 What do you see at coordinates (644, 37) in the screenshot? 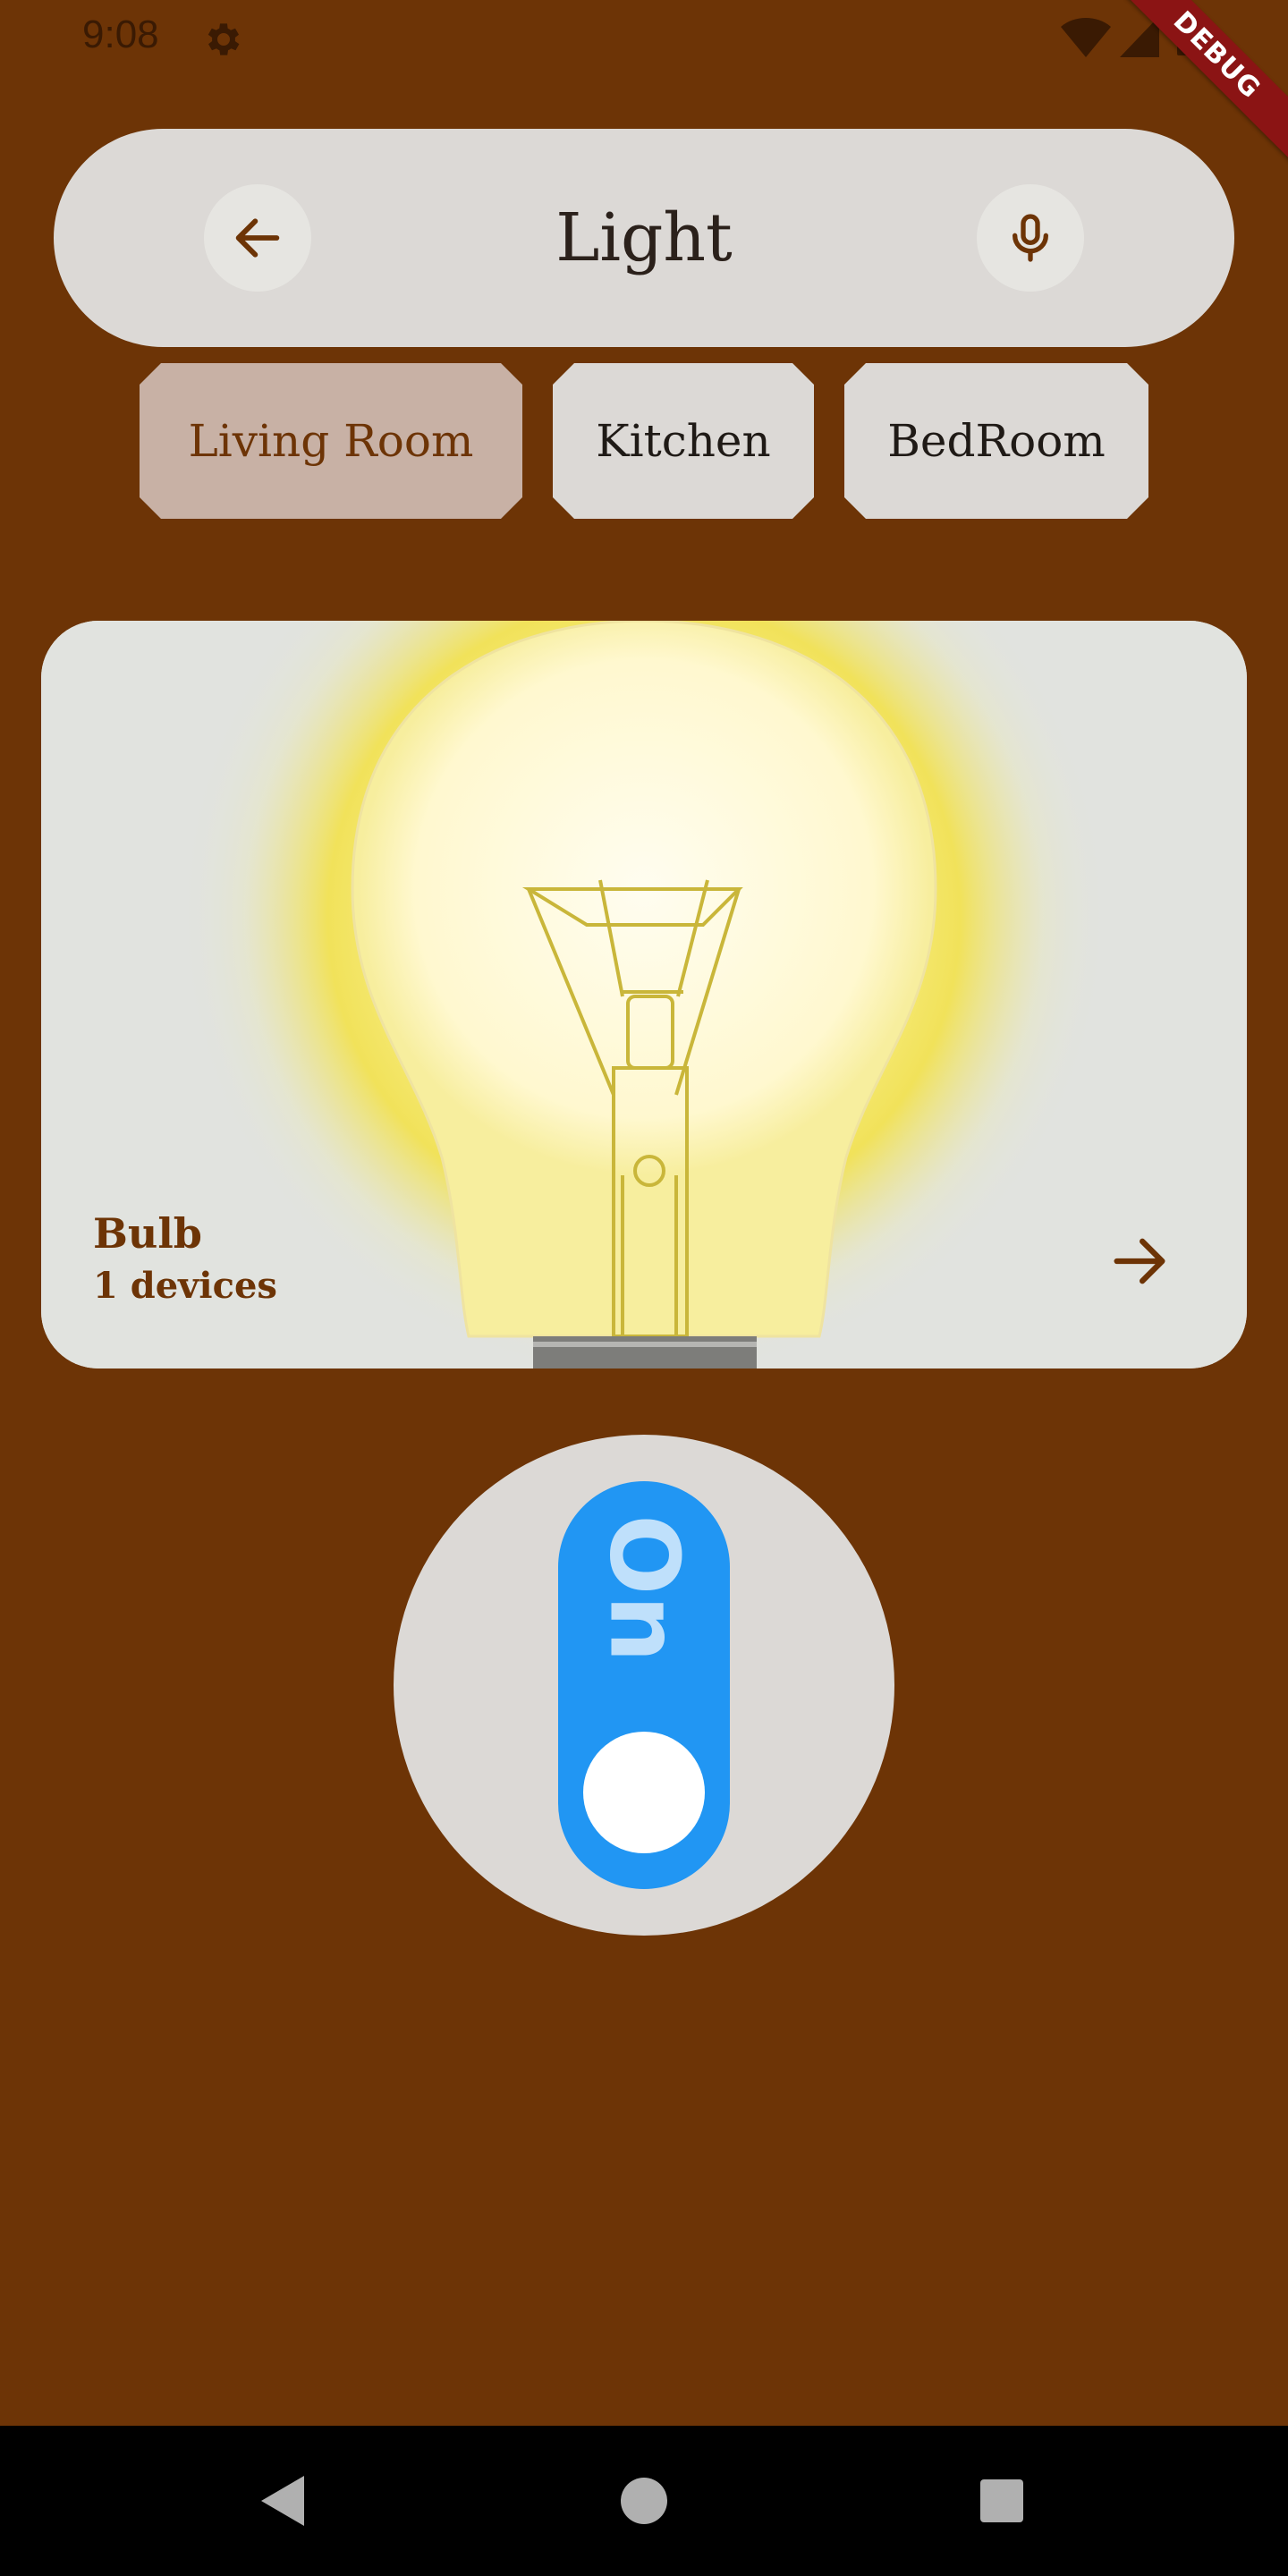
I see `status-bar: 9:08` at bounding box center [644, 37].